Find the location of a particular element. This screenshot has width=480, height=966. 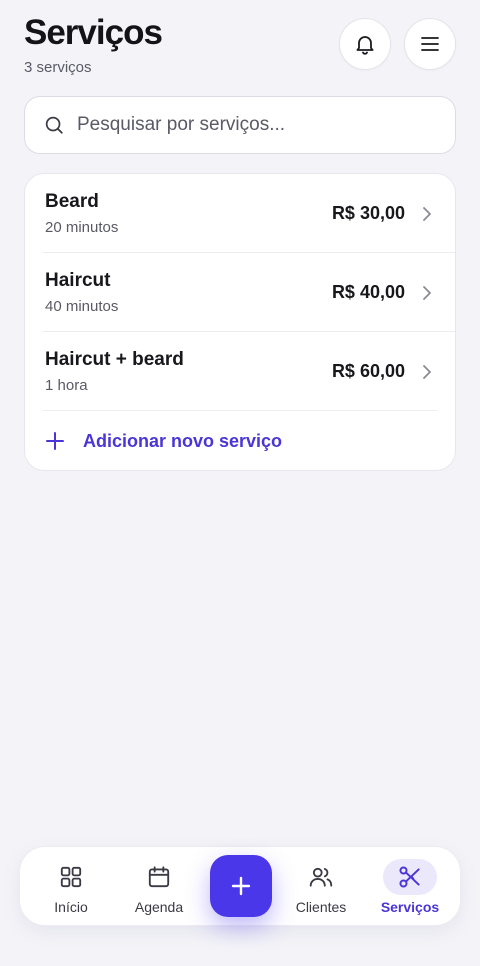

menu-button is located at coordinates (430, 44).